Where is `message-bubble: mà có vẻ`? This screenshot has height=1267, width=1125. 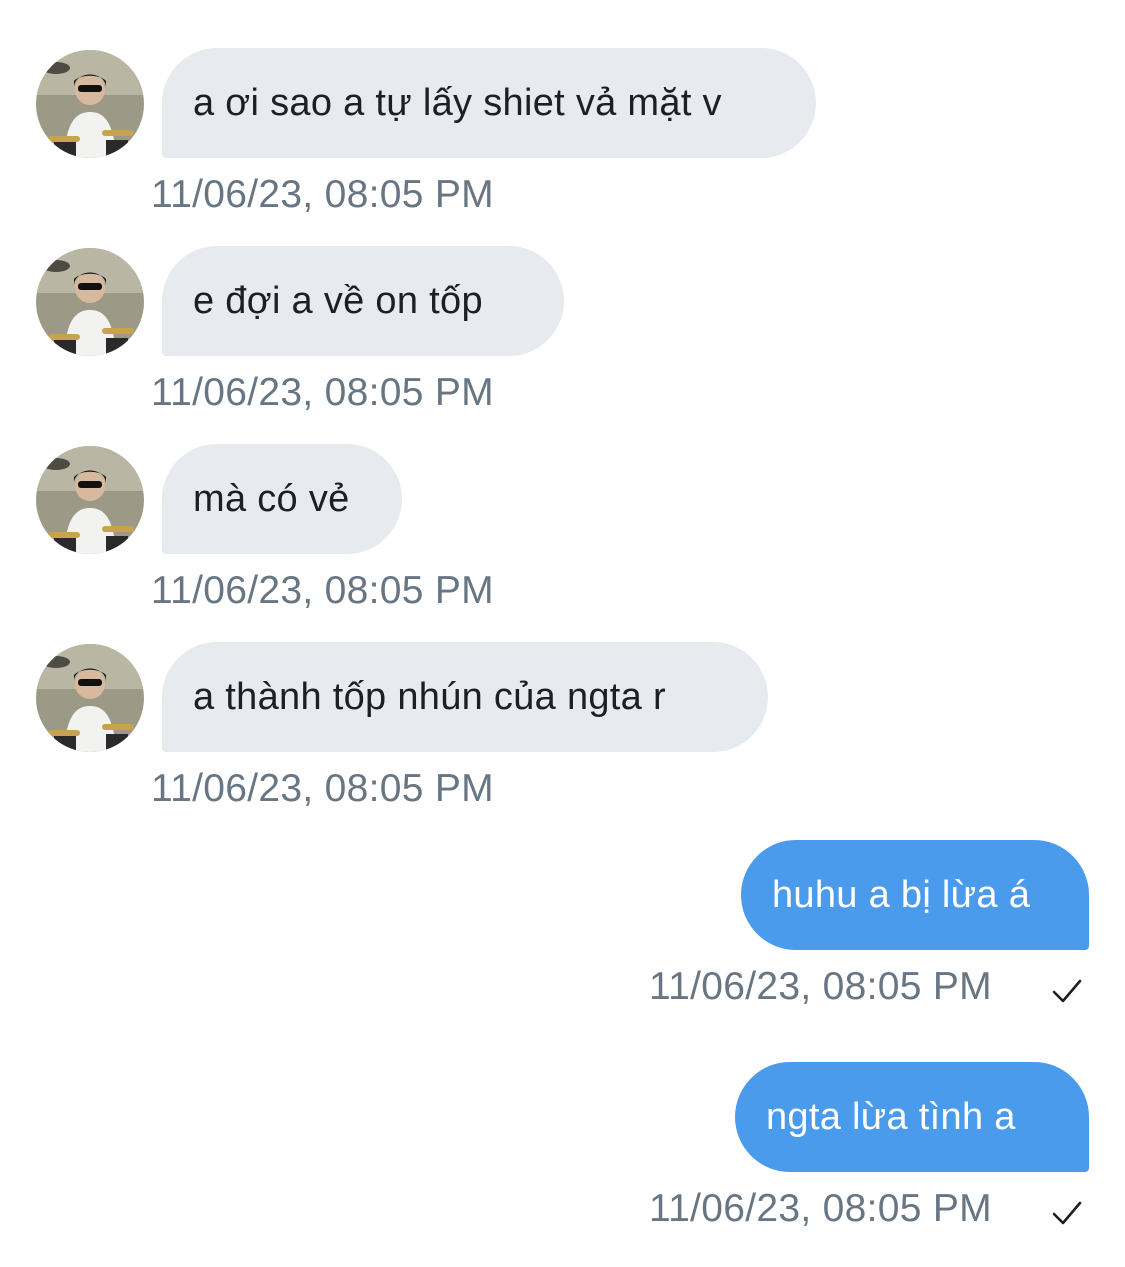 message-bubble: mà có vẻ is located at coordinates (282, 499).